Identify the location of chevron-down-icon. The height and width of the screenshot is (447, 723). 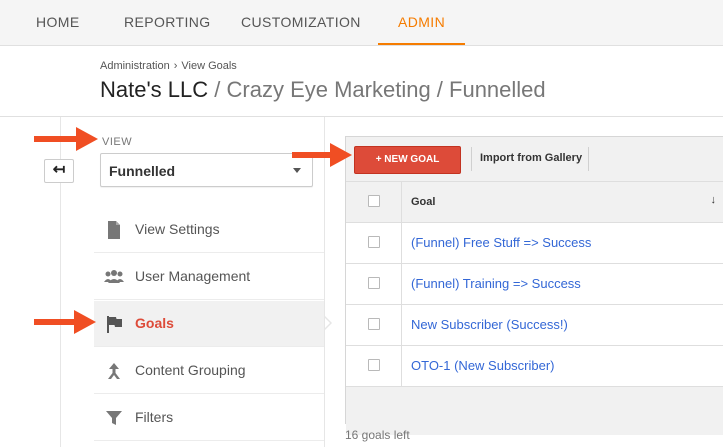
(297, 170).